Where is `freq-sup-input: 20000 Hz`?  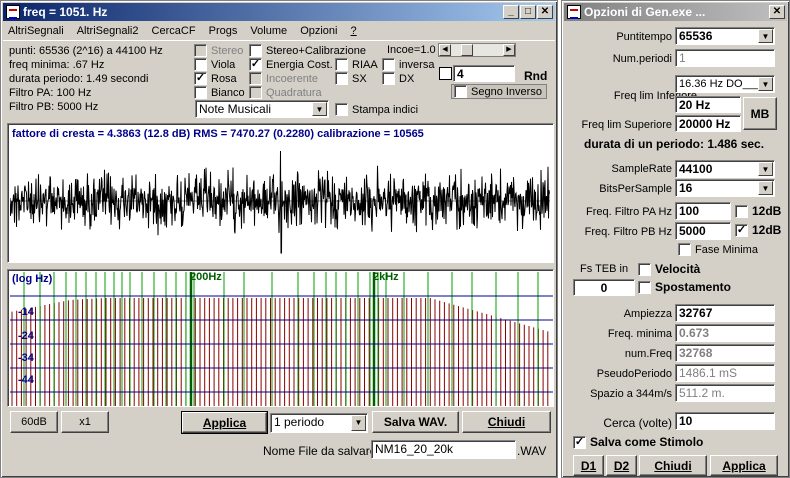 freq-sup-input: 20000 Hz is located at coordinates (708, 123).